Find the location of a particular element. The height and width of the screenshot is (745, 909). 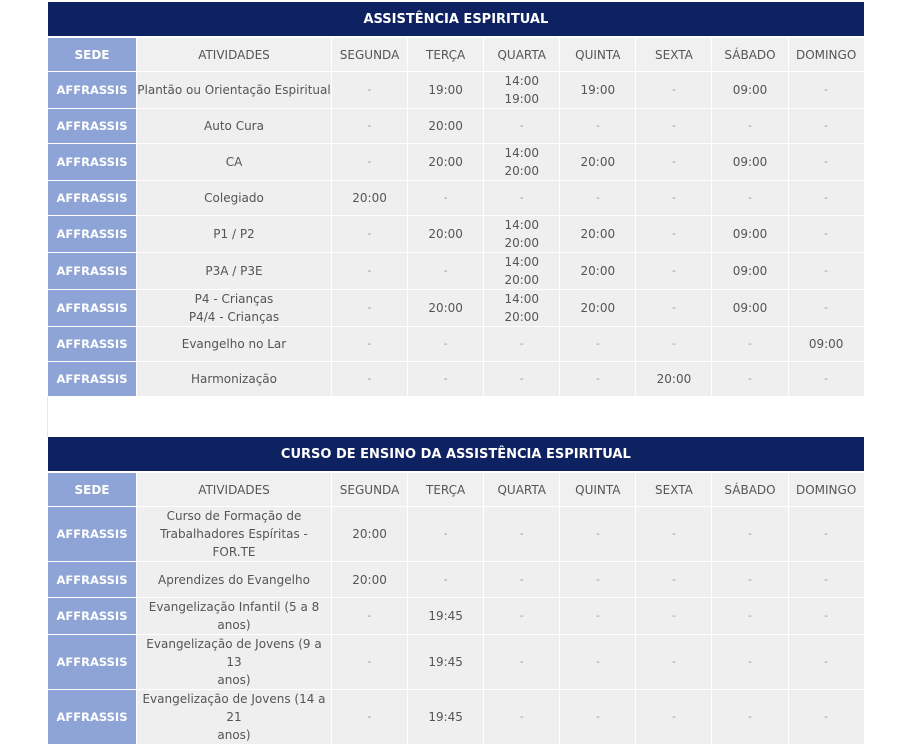

section-spacer is located at coordinates (456, 416).